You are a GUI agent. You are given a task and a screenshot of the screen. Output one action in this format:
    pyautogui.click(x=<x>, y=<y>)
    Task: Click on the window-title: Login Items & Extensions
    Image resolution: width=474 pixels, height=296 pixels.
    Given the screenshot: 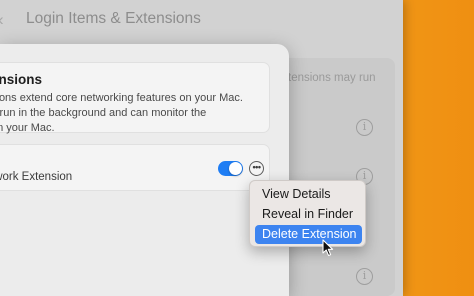 What is the action you would take?
    pyautogui.click(x=113, y=18)
    